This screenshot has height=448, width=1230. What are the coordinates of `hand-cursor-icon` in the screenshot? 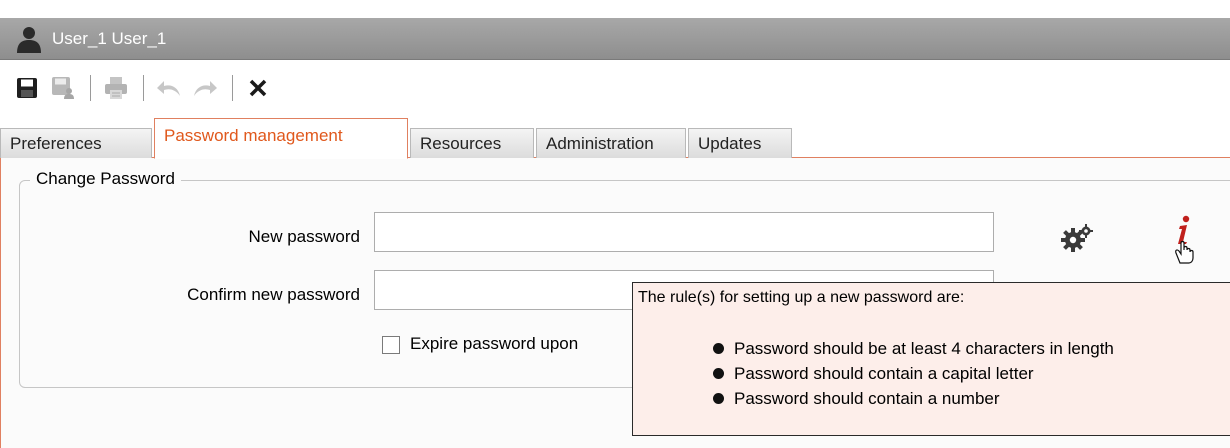 It's located at (1184, 252).